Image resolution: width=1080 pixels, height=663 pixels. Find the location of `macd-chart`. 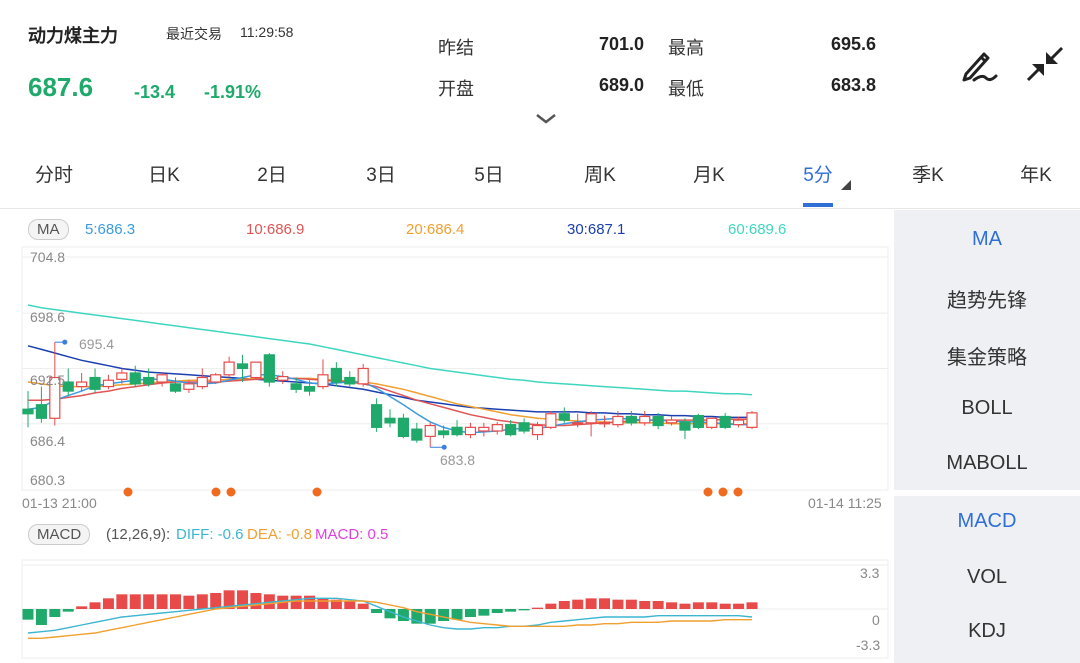

macd-chart is located at coordinates (446, 609).